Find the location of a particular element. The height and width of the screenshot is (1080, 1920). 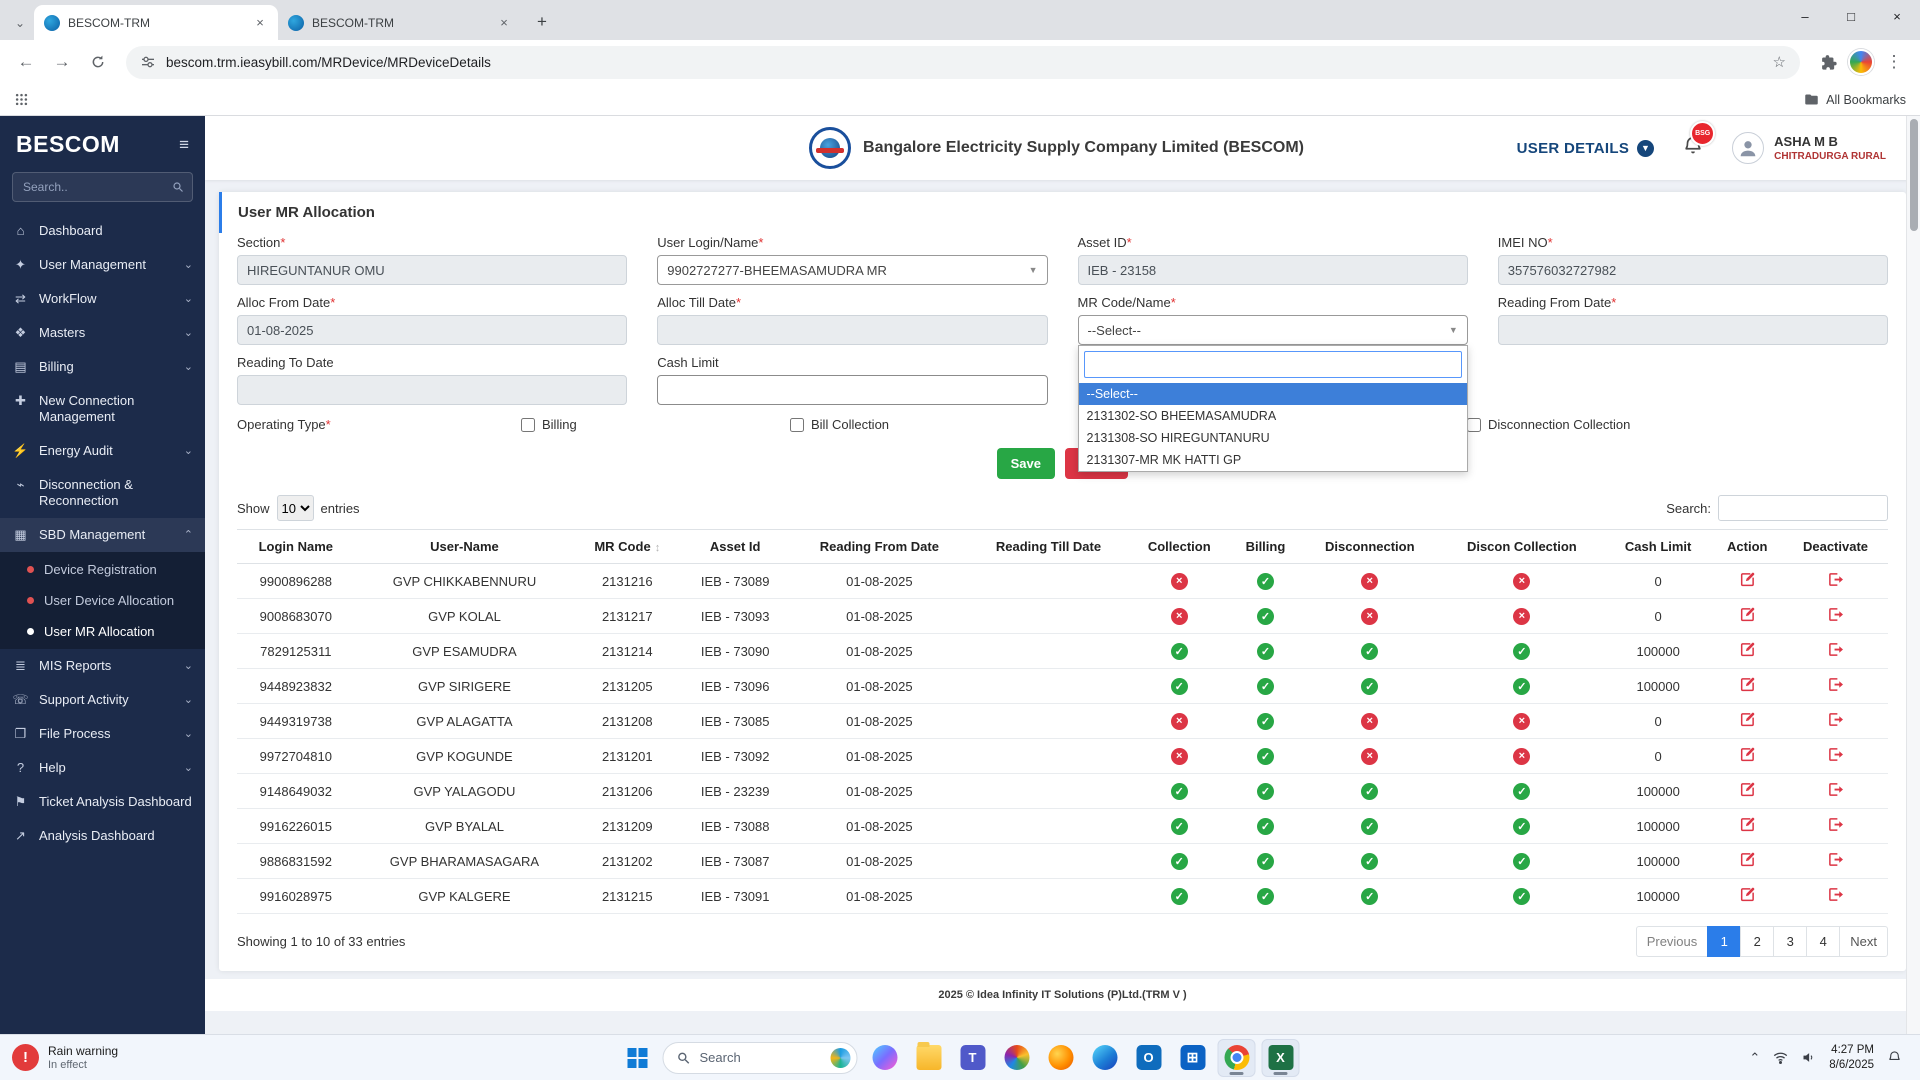

minimize-button: – is located at coordinates (1805, 16).